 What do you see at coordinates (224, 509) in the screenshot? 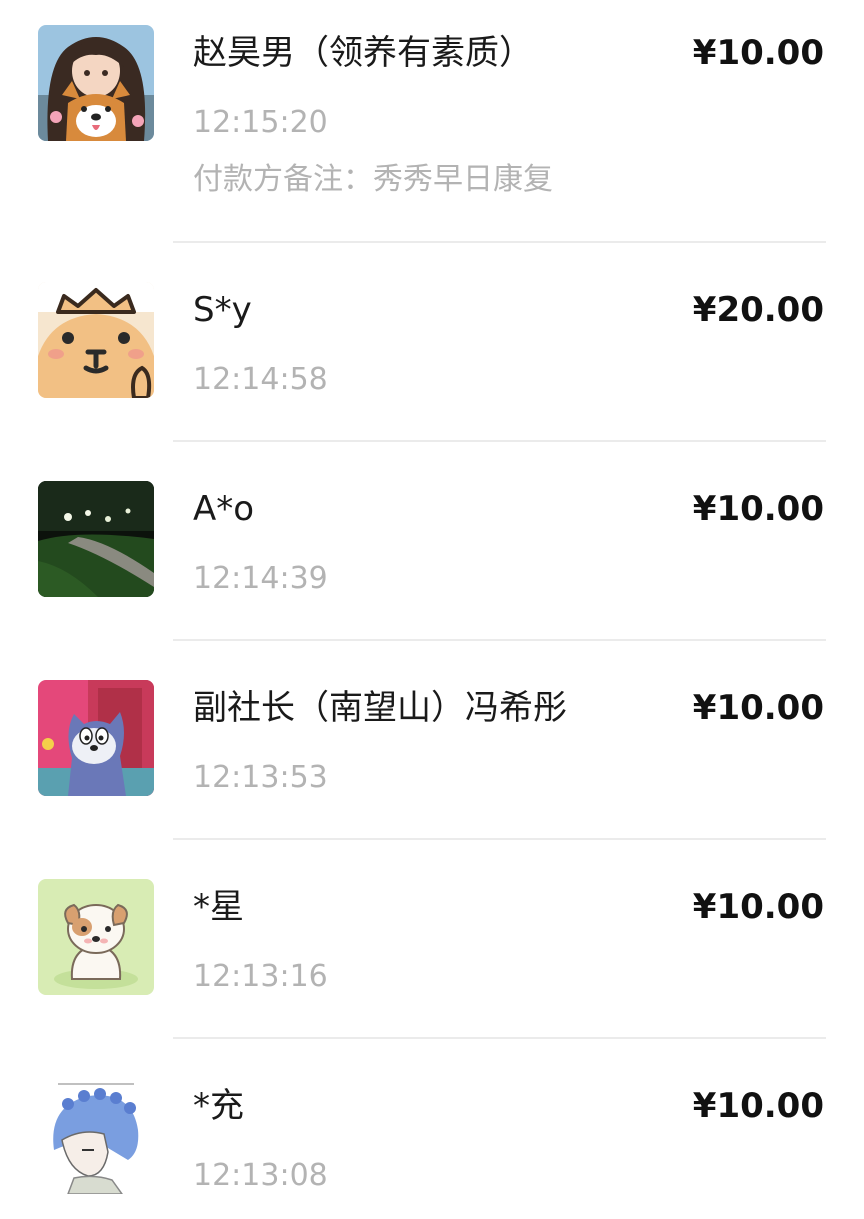
I see `payer-name: A*o` at bounding box center [224, 509].